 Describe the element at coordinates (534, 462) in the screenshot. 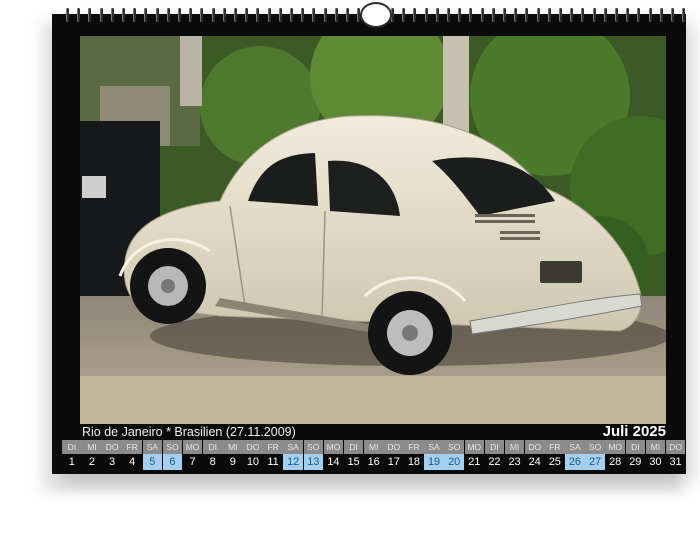

I see `day-number: 24` at that location.